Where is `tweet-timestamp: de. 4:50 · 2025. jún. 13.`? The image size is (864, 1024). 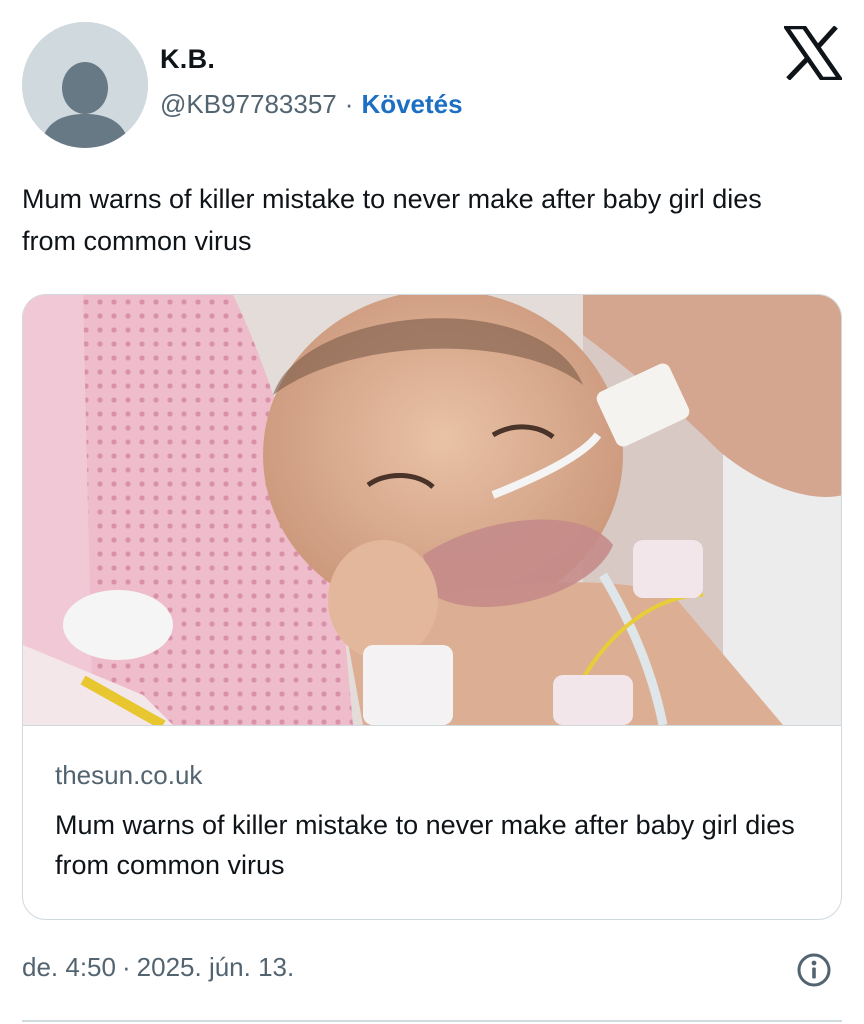
tweet-timestamp: de. 4:50 · 2025. jún. 13. is located at coordinates (158, 967).